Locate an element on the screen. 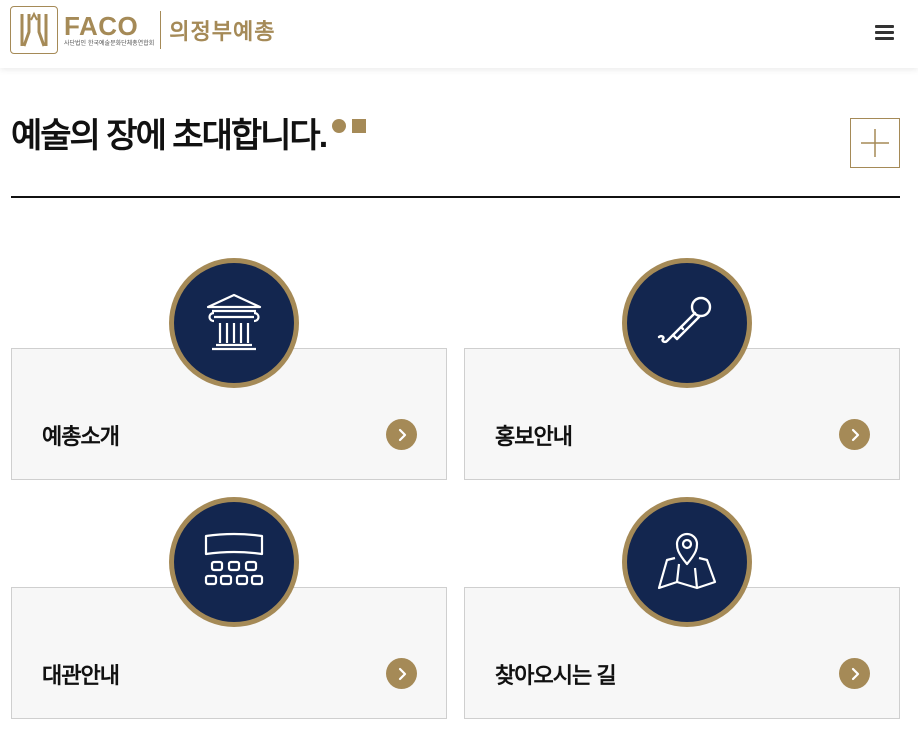 The height and width of the screenshot is (738, 918). logo-text: FACO 사단법인 한국예술문화단체총연합회 is located at coordinates (109, 30).